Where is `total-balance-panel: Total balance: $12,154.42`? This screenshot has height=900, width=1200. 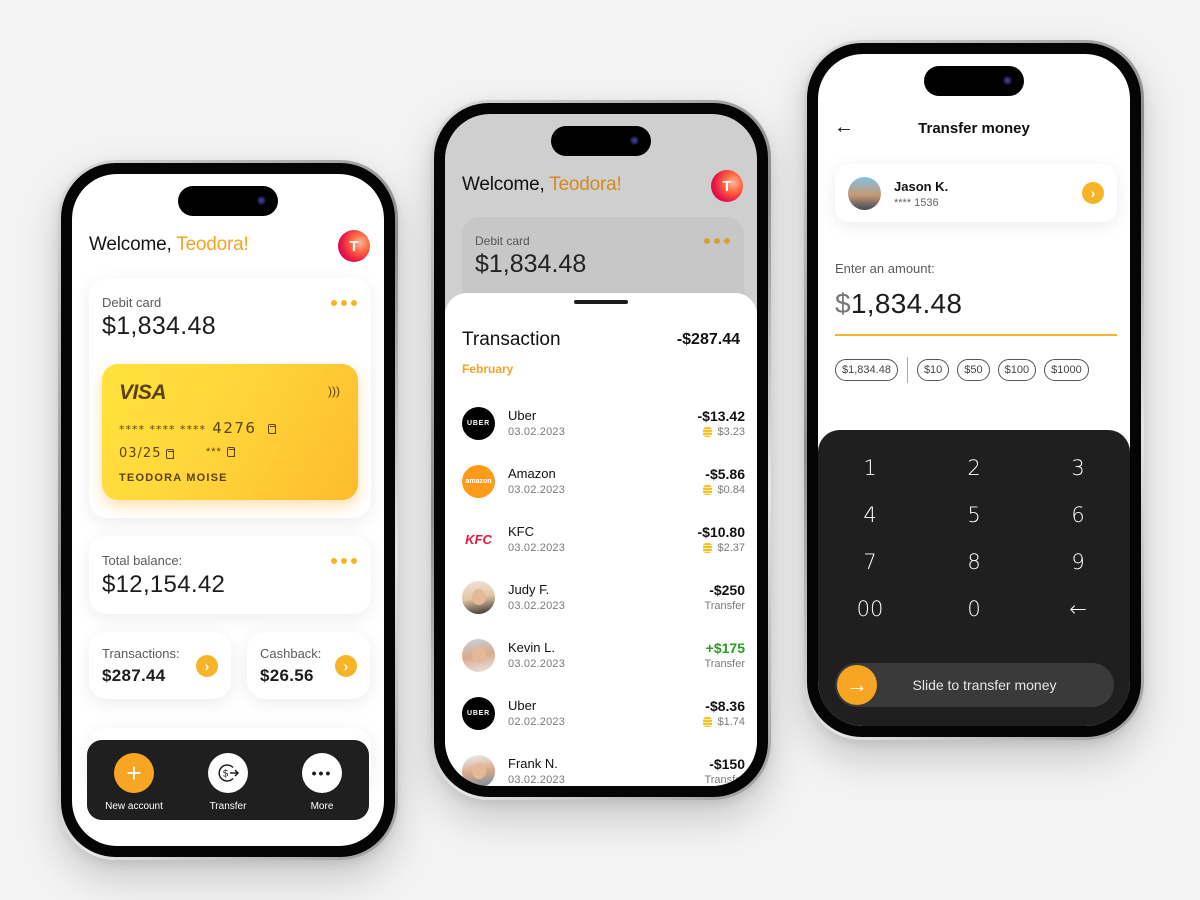 total-balance-panel: Total balance: $12,154.42 is located at coordinates (230, 575).